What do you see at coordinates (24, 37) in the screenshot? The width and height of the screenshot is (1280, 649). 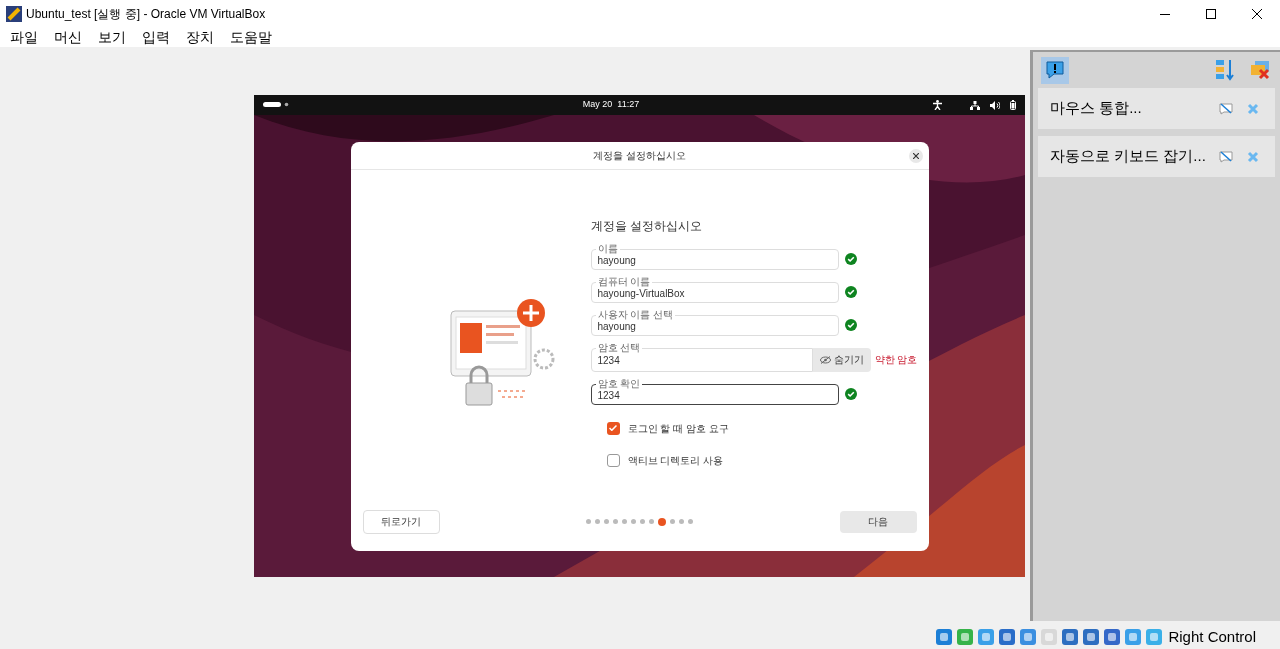 I see `menu-item: 파일` at bounding box center [24, 37].